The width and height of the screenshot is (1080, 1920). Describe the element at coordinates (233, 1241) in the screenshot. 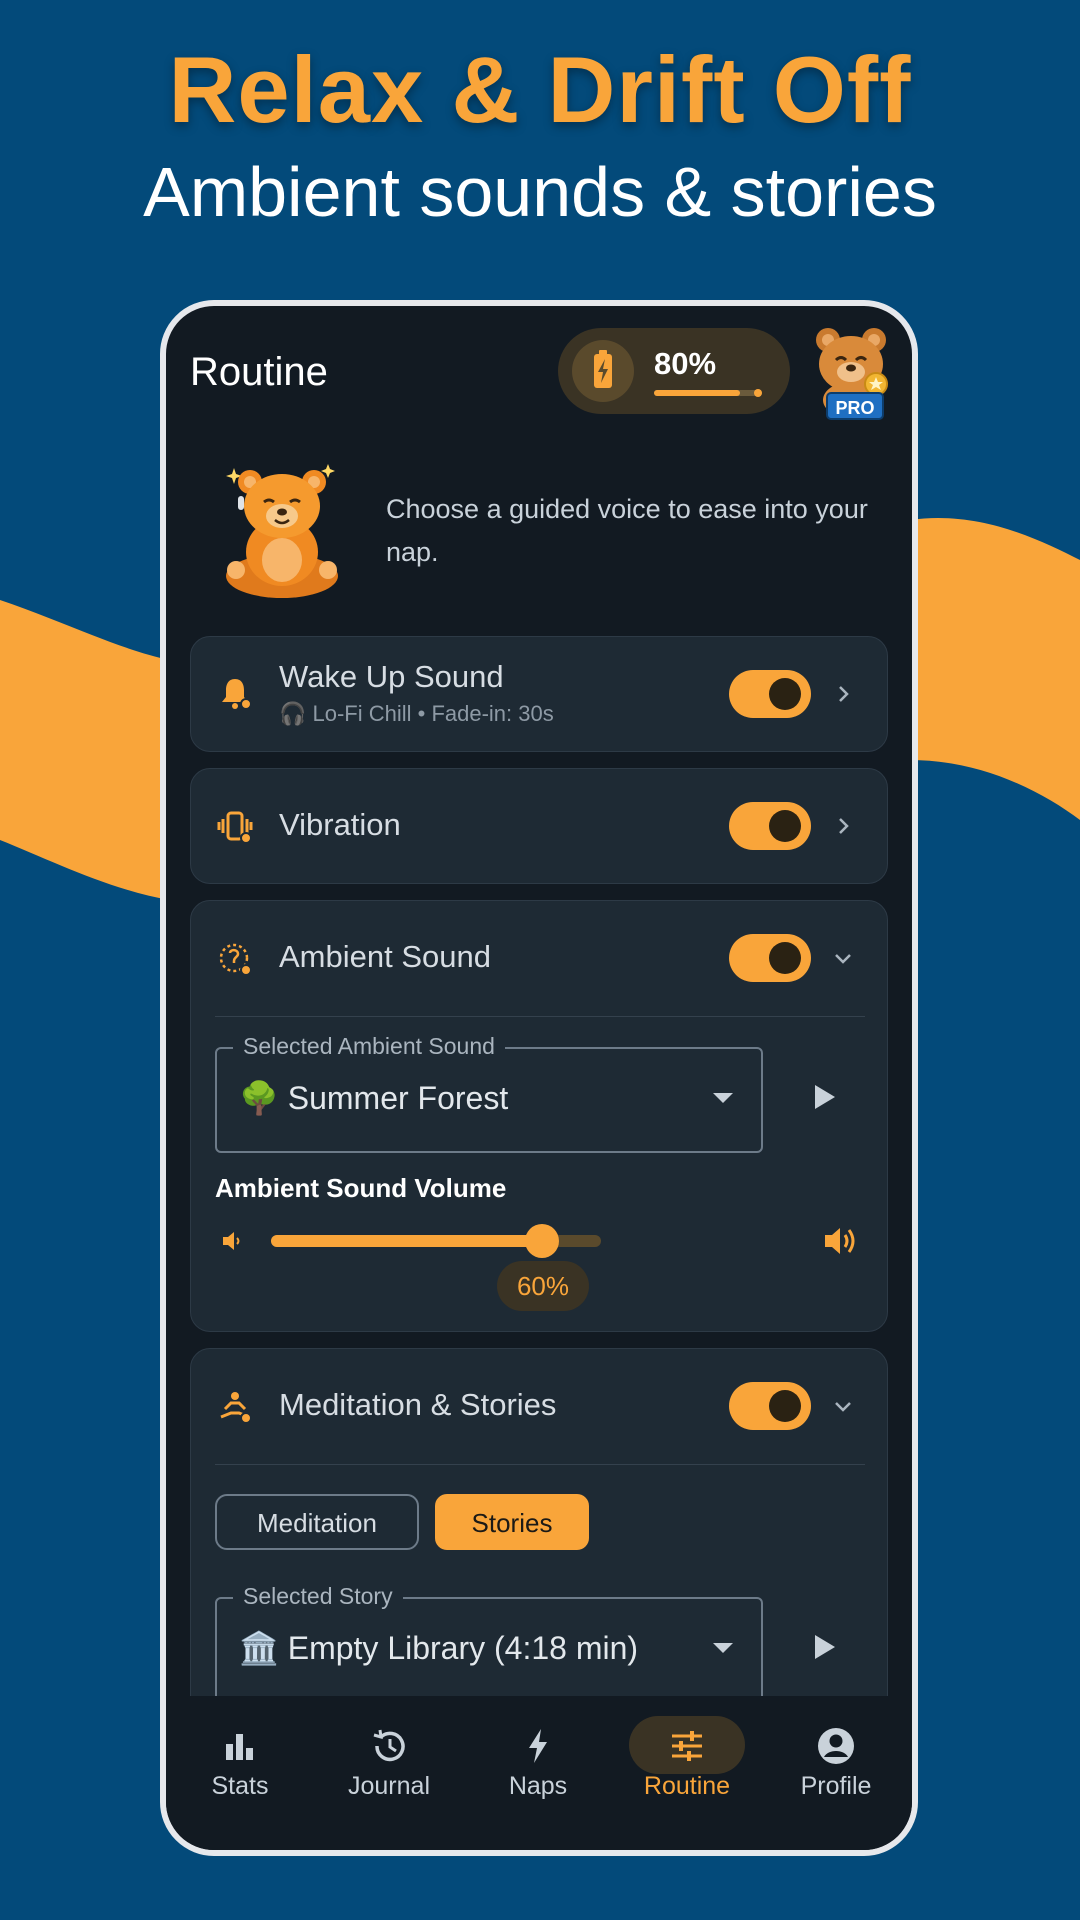

I see `volume-low-icon` at that location.